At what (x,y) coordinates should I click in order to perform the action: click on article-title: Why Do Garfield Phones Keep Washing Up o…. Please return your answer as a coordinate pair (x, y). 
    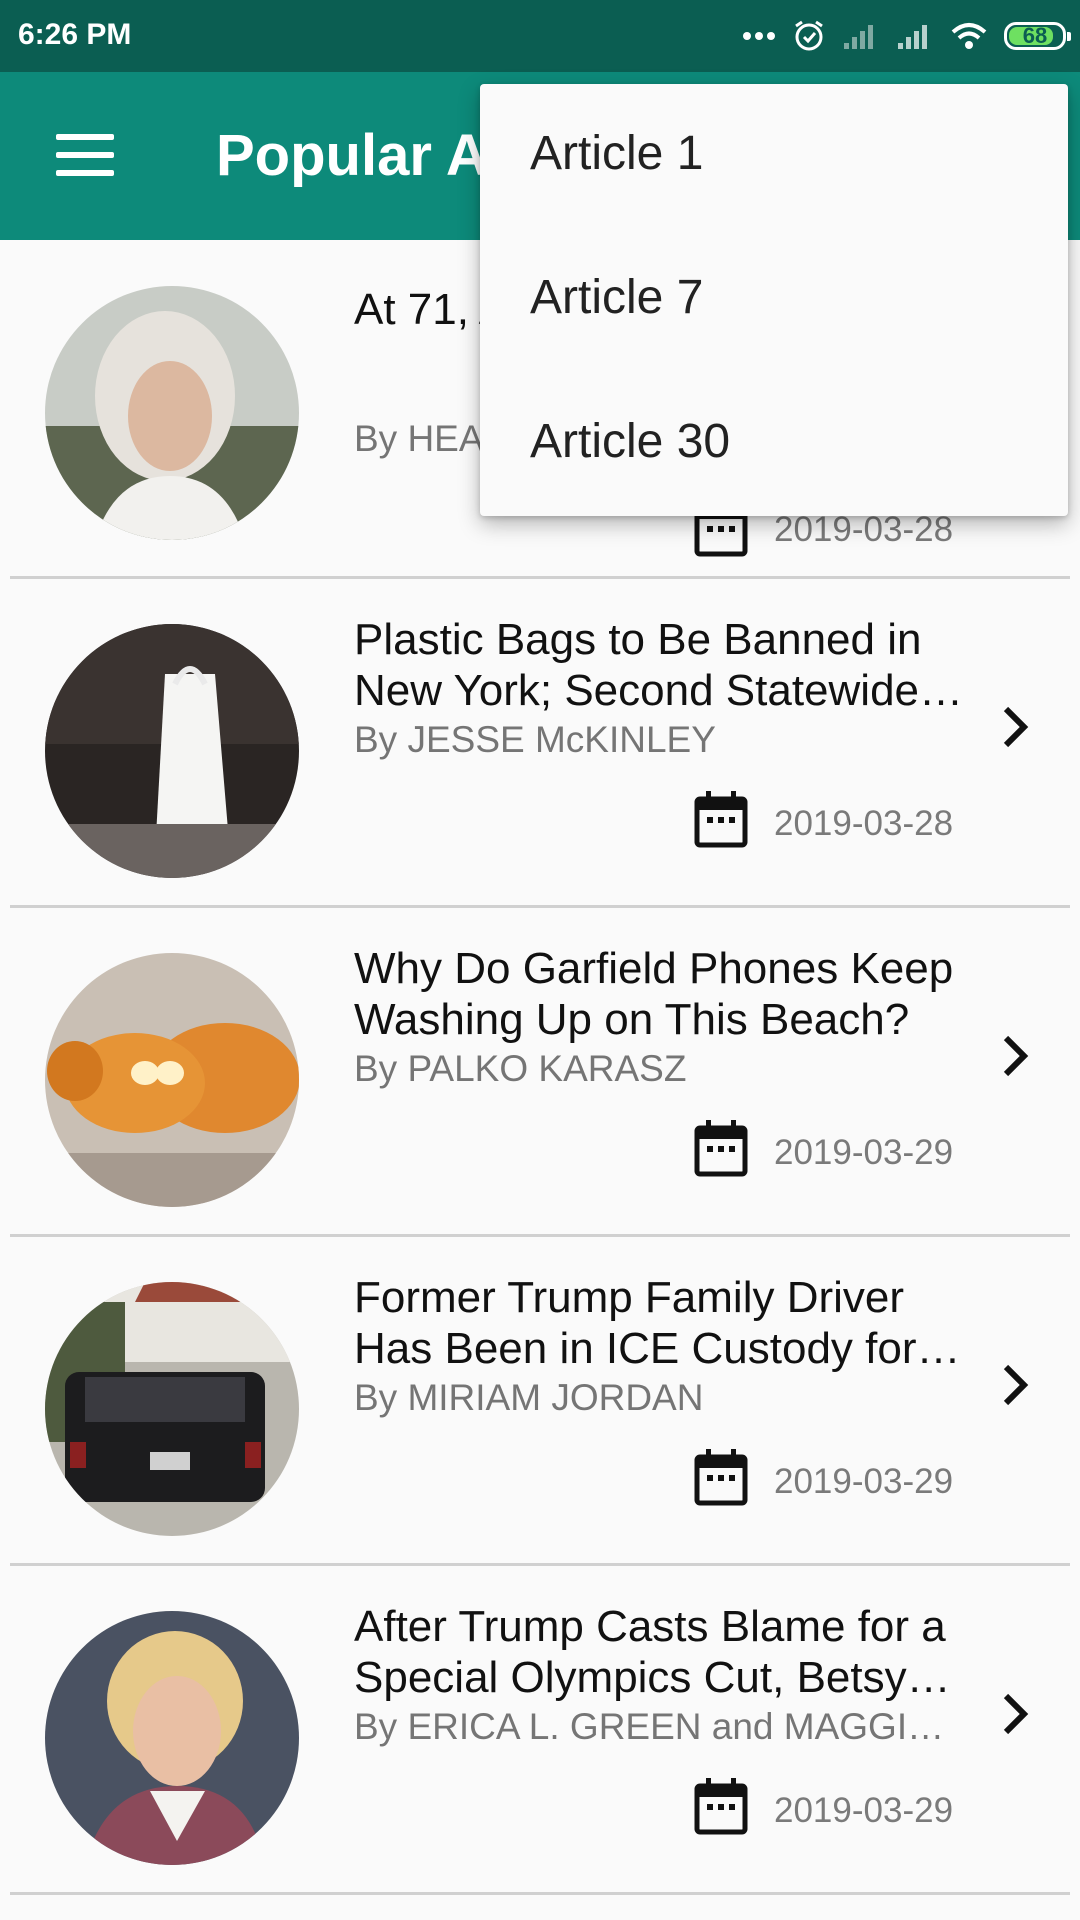
    Looking at the image, I should click on (654, 994).